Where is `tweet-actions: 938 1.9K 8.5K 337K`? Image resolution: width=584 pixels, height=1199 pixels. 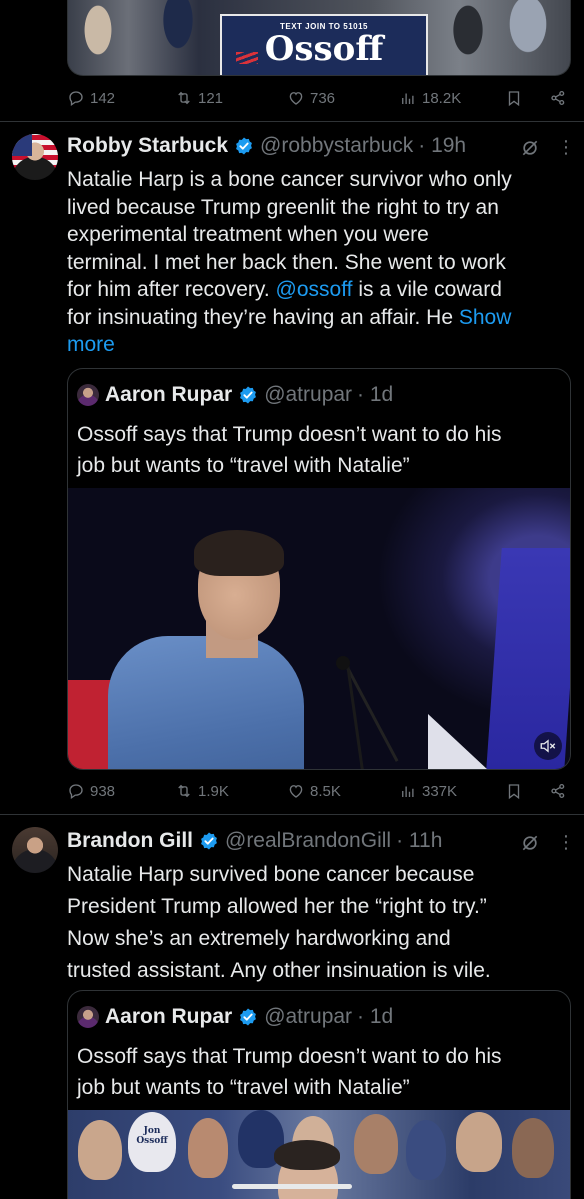
tweet-actions: 938 1.9K 8.5K 337K is located at coordinates (319, 792).